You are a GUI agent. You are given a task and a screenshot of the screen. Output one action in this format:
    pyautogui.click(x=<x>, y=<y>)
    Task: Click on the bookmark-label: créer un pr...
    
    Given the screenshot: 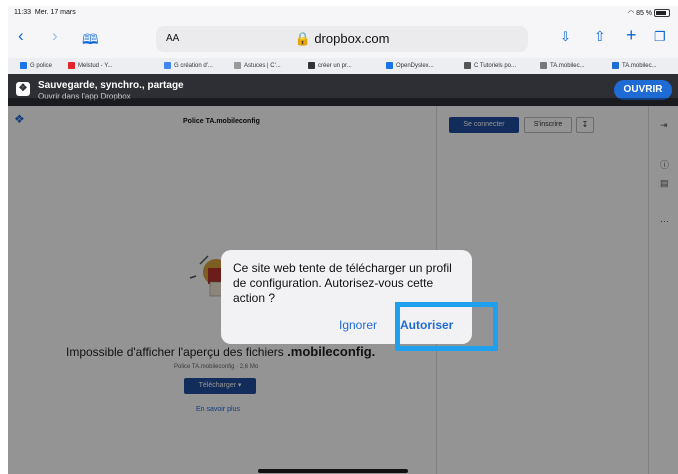 What is the action you would take?
    pyautogui.click(x=335, y=66)
    